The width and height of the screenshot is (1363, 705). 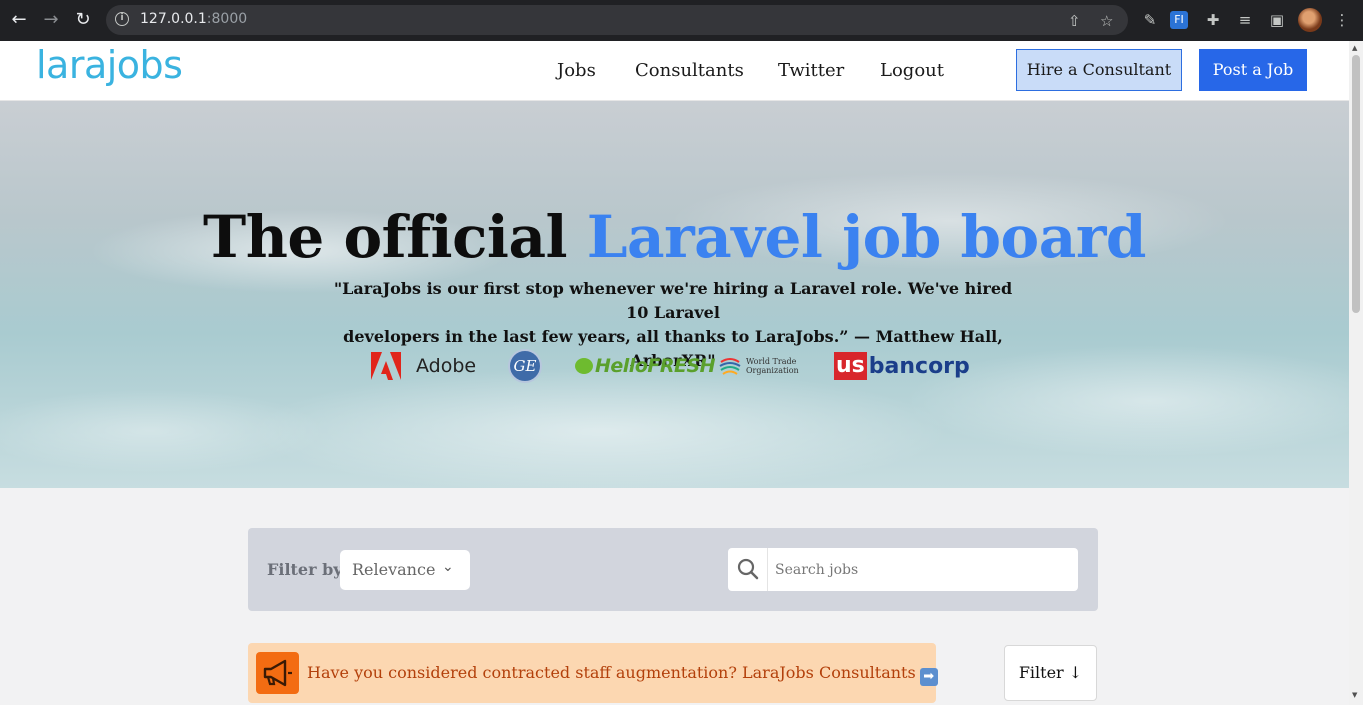 What do you see at coordinates (1354, 48) in the screenshot?
I see `scroll-up-arrow-icon: ▲` at bounding box center [1354, 48].